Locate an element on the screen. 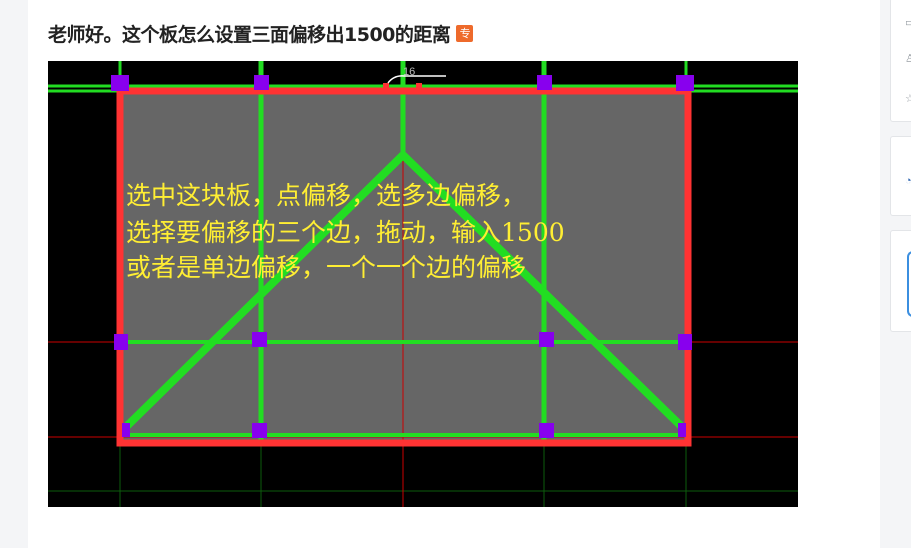 This screenshot has height=548, width=911. annotation-line-2: 选择要偏移的三个边，拖动，输入1500 is located at coordinates (345, 232).